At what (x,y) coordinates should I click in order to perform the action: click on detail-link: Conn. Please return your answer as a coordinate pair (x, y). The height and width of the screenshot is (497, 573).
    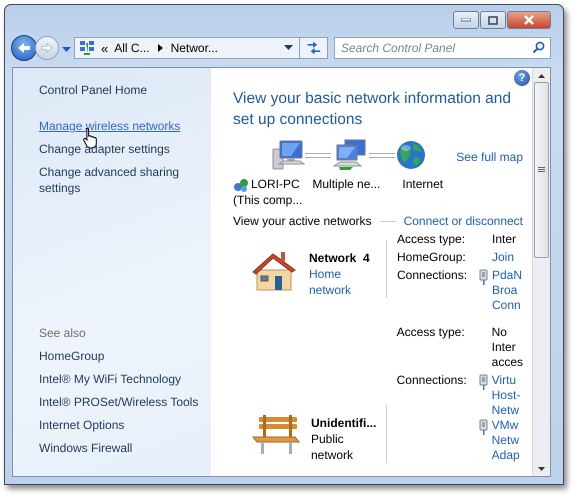
    Looking at the image, I should click on (507, 305).